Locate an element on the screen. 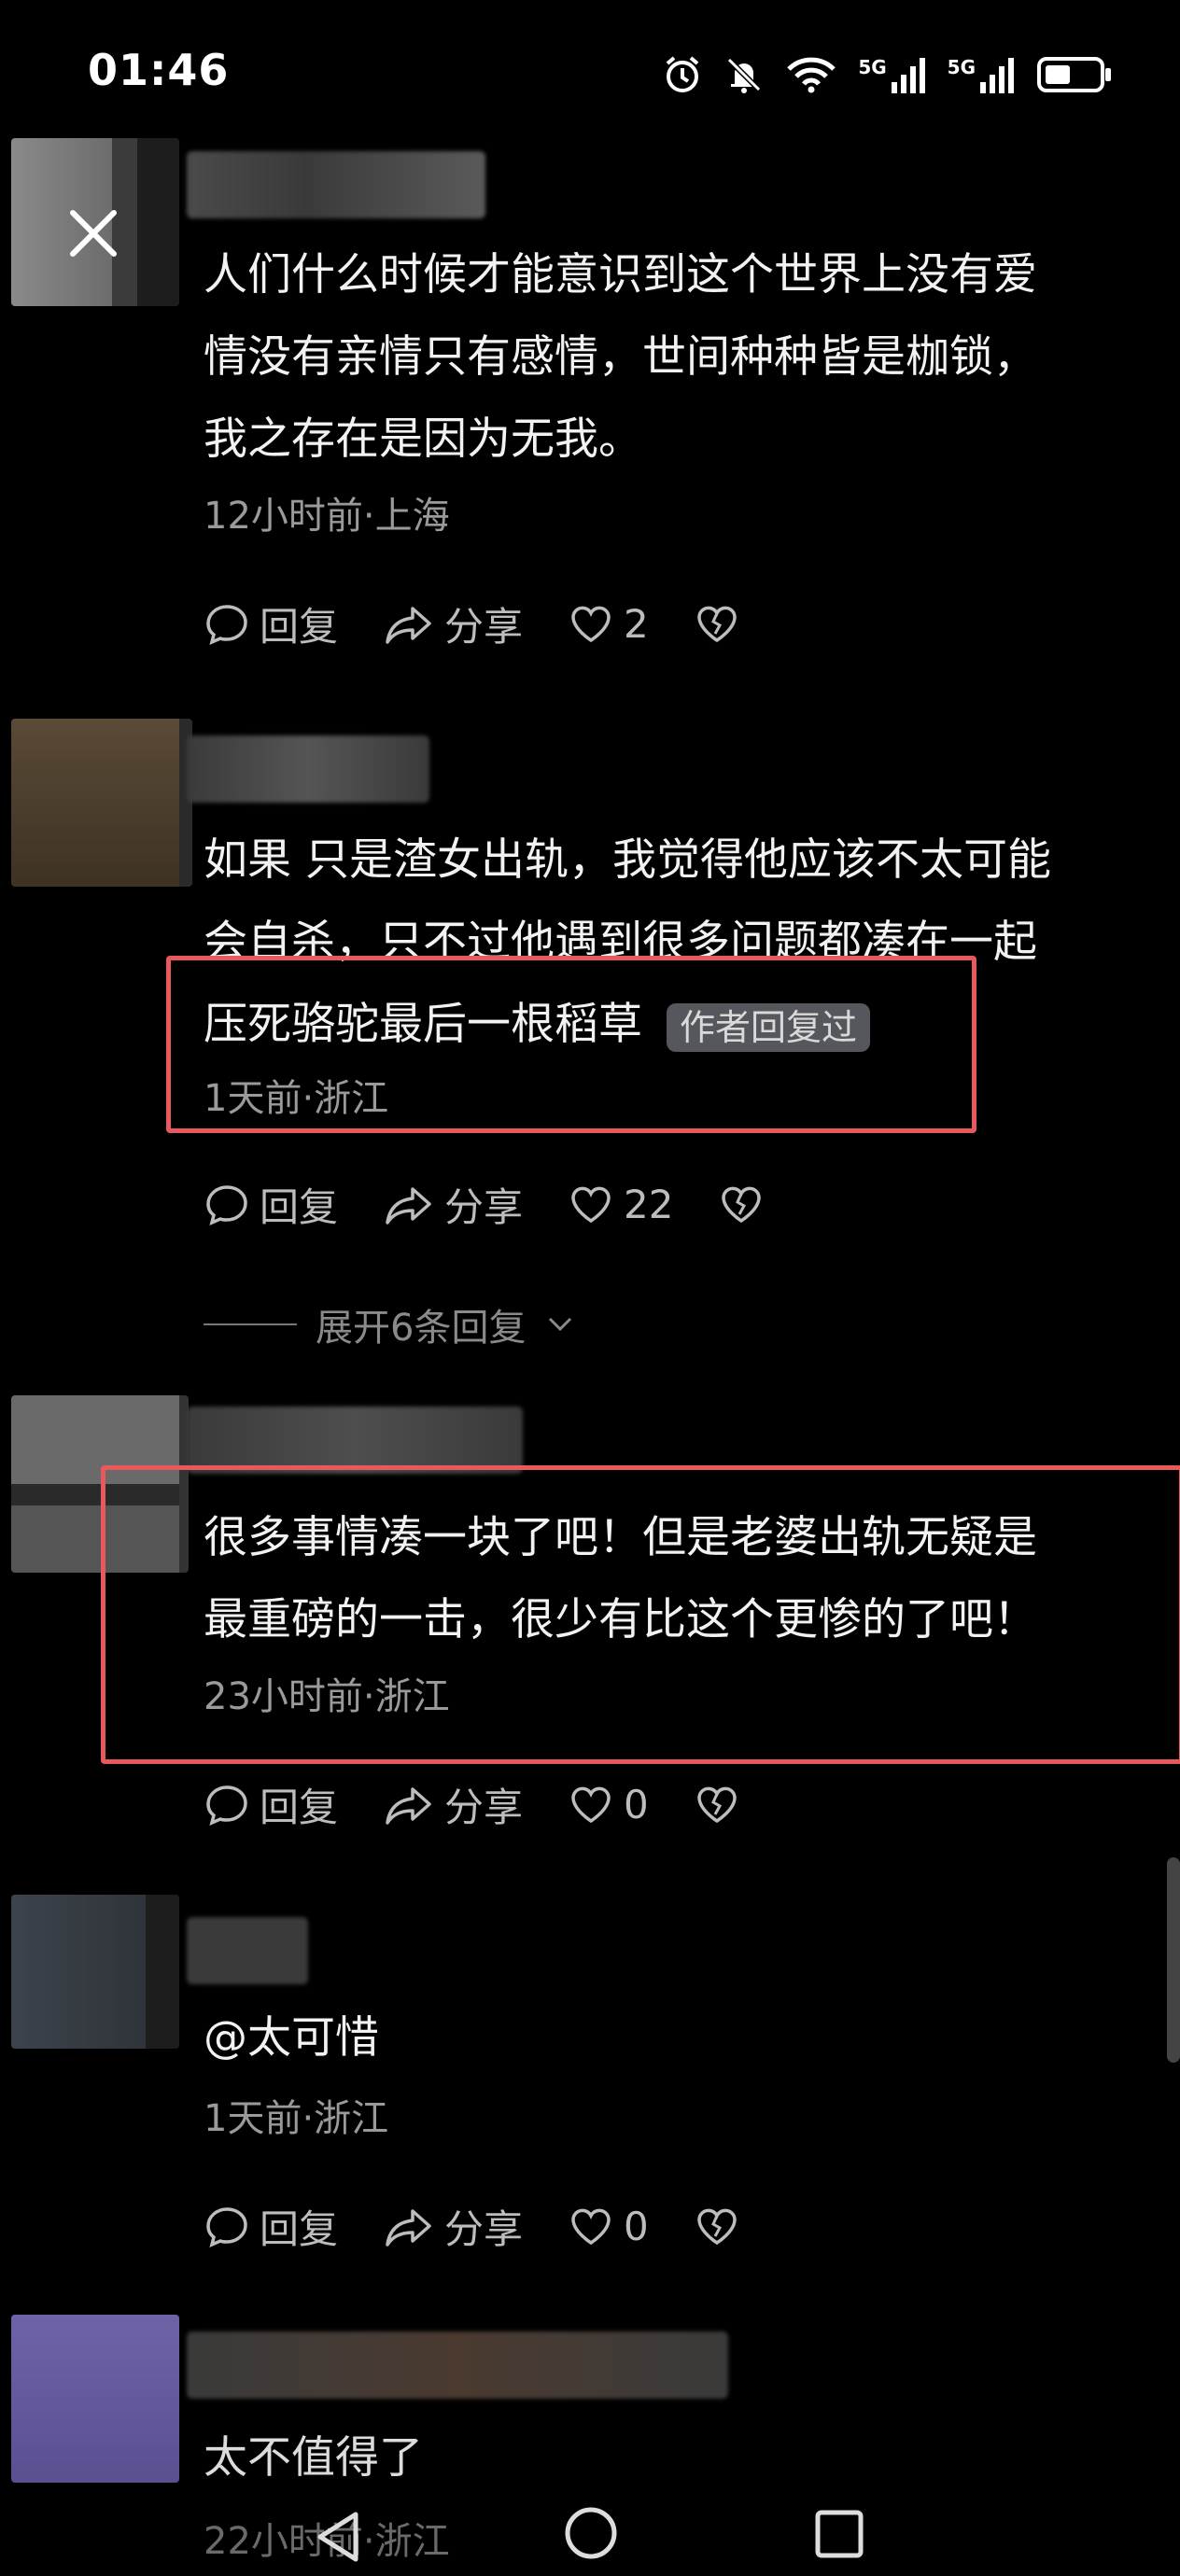 The image size is (1180, 2576). navigation-bar is located at coordinates (590, 2529).